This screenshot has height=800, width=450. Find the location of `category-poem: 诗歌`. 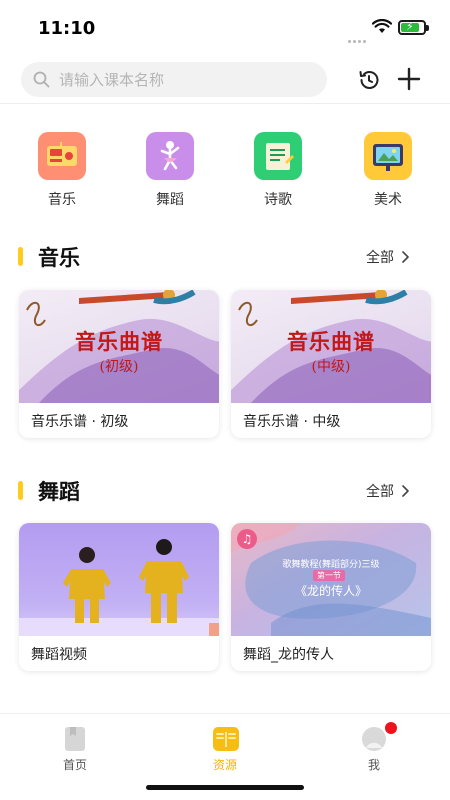

category-poem: 诗歌 is located at coordinates (278, 168).